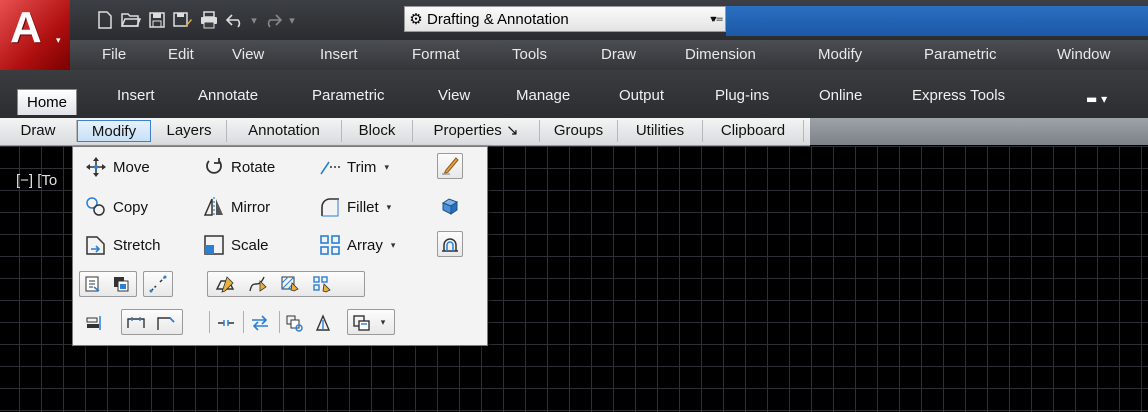 This screenshot has height=412, width=1148. I want to click on chamfer-icon, so click(166, 323).